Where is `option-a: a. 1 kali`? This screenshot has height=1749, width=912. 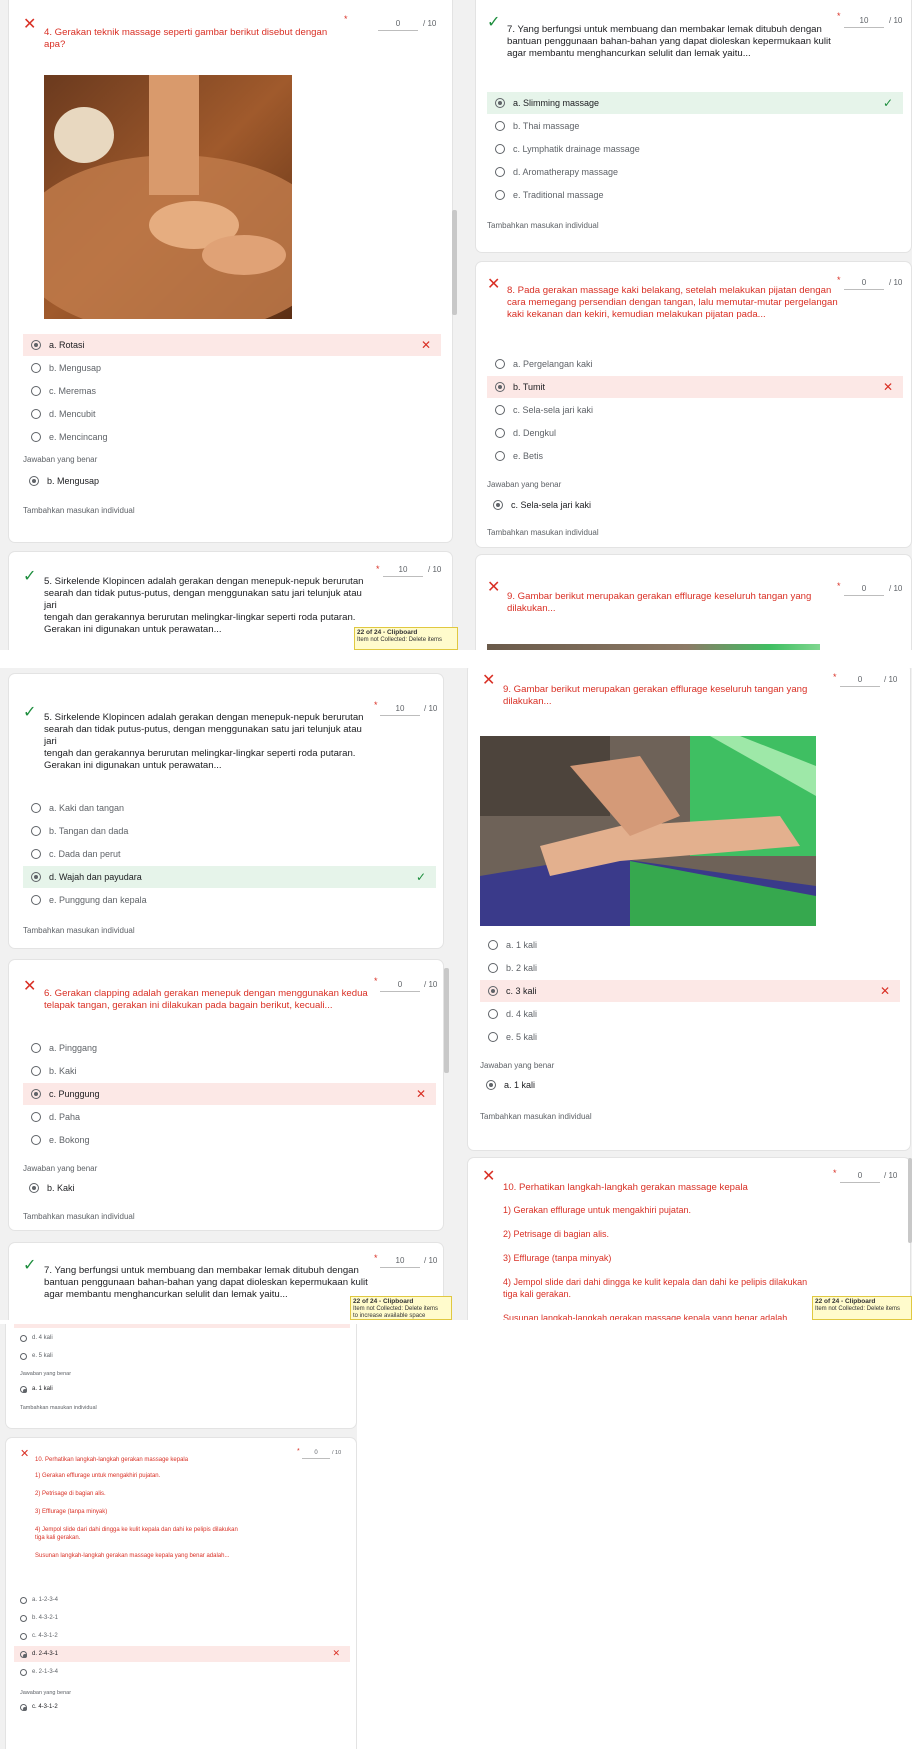 option-a: a. 1 kali is located at coordinates (690, 945).